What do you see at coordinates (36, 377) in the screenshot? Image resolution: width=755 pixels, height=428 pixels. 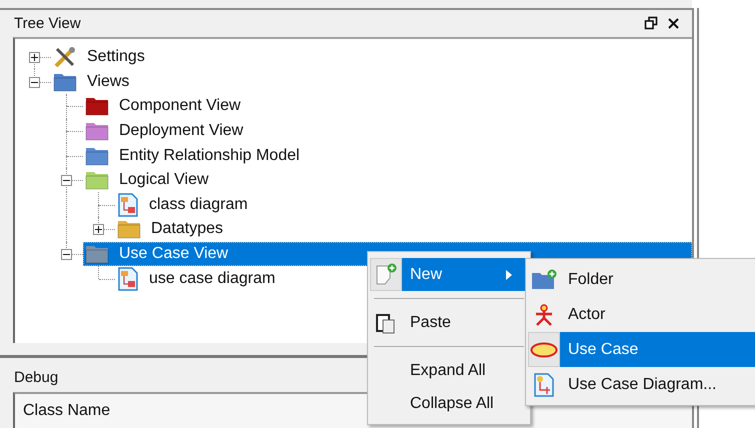 I see `panel-title: Debug` at bounding box center [36, 377].